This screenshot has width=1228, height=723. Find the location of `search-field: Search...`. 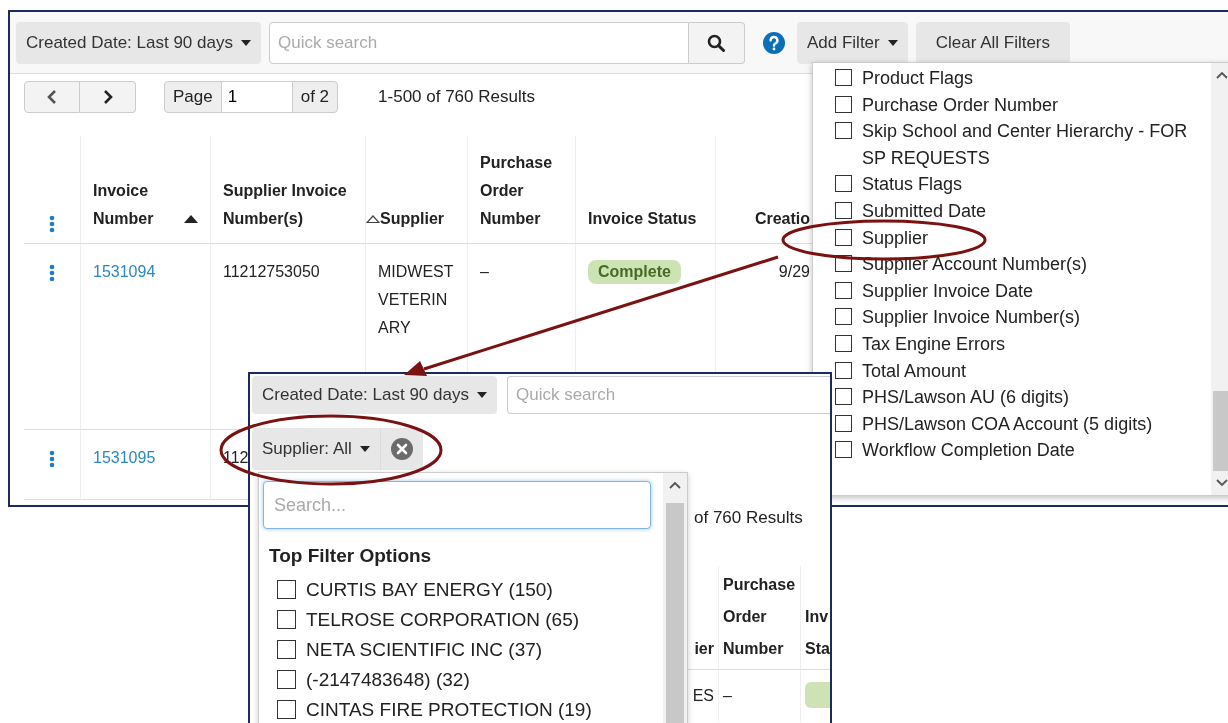

search-field: Search... is located at coordinates (457, 505).